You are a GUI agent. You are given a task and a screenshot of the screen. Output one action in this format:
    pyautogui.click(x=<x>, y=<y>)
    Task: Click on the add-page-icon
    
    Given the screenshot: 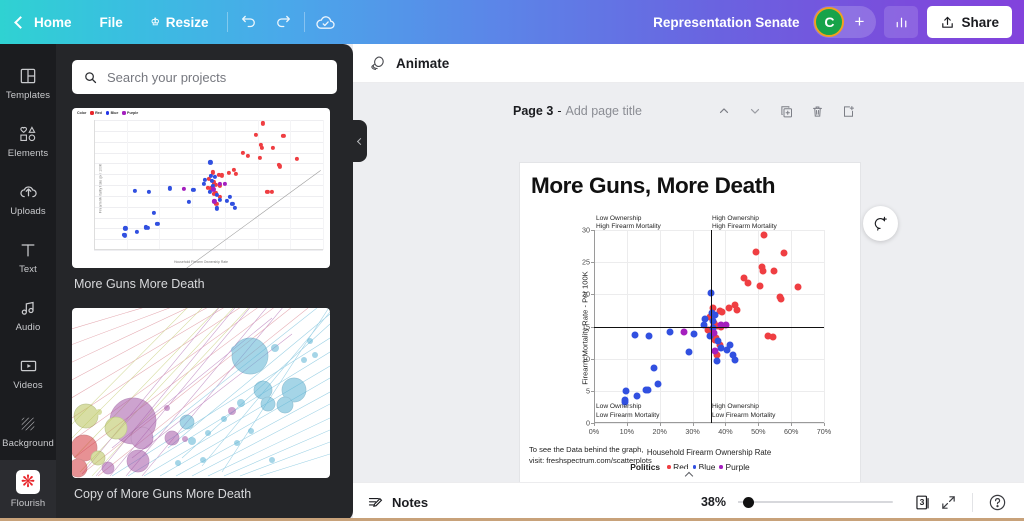 What is the action you would take?
    pyautogui.click(x=848, y=111)
    